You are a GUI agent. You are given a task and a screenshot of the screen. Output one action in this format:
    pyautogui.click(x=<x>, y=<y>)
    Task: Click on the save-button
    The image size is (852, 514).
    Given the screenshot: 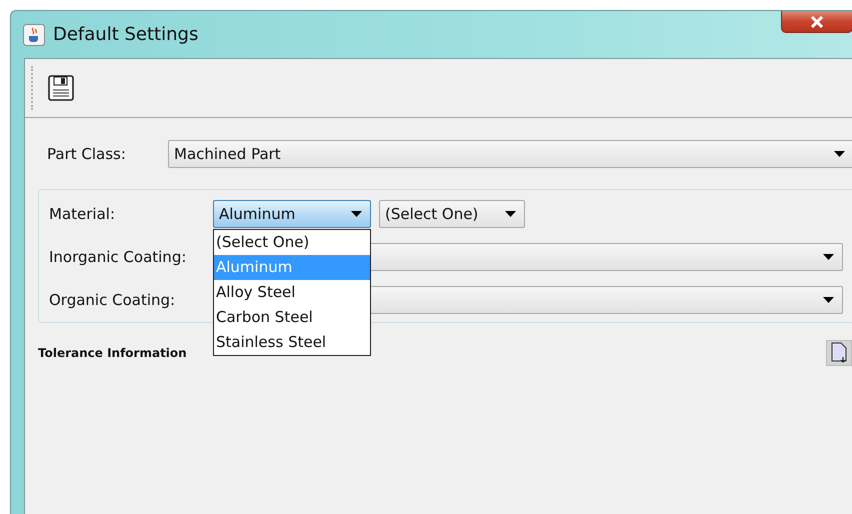 What is the action you would take?
    pyautogui.click(x=61, y=88)
    